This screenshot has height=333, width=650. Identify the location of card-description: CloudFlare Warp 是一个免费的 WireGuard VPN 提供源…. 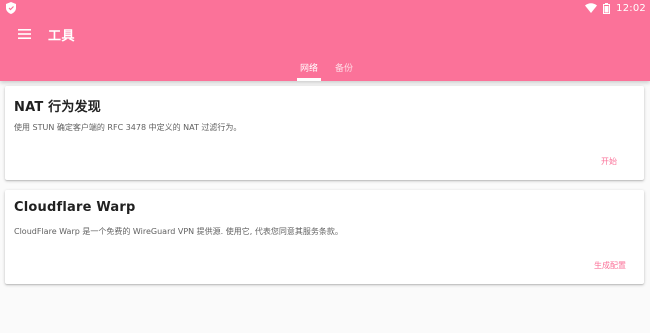
(178, 231).